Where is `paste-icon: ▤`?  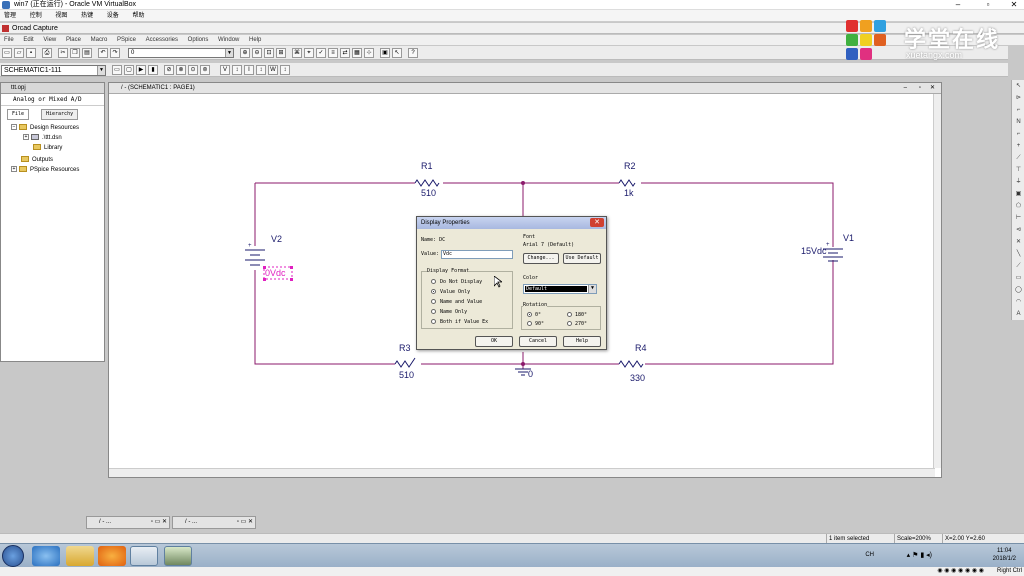 paste-icon: ▤ is located at coordinates (87, 53).